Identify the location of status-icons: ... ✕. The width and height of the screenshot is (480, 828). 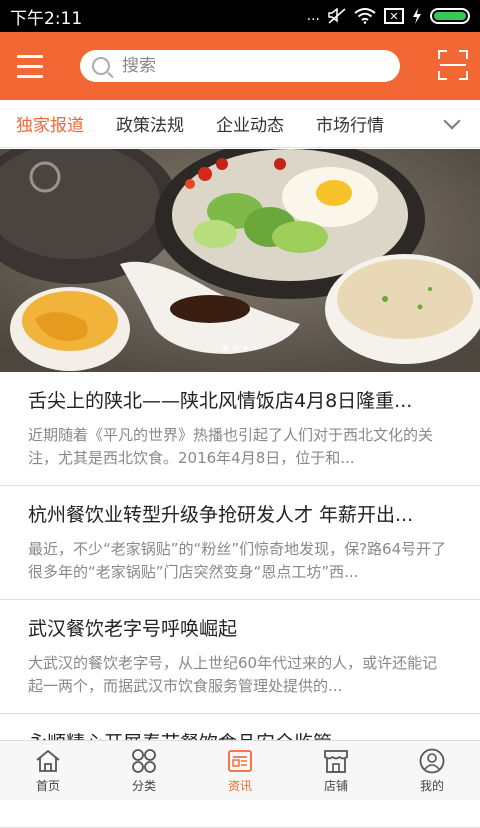
(388, 16).